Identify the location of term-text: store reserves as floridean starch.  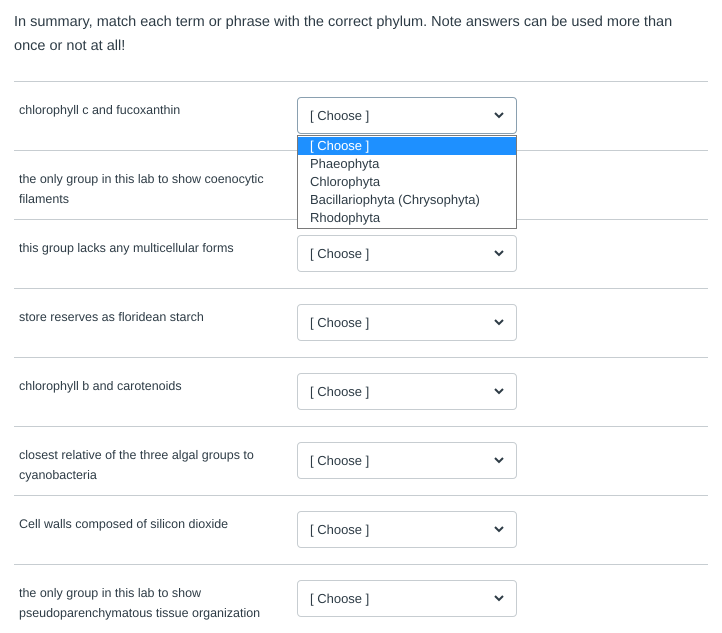
(112, 317).